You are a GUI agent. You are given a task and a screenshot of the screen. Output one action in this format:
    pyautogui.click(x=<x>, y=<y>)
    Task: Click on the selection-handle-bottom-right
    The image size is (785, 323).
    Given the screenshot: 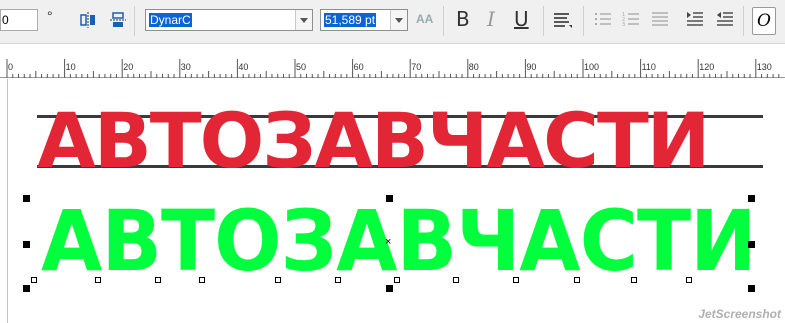 What is the action you would take?
    pyautogui.click(x=751, y=288)
    